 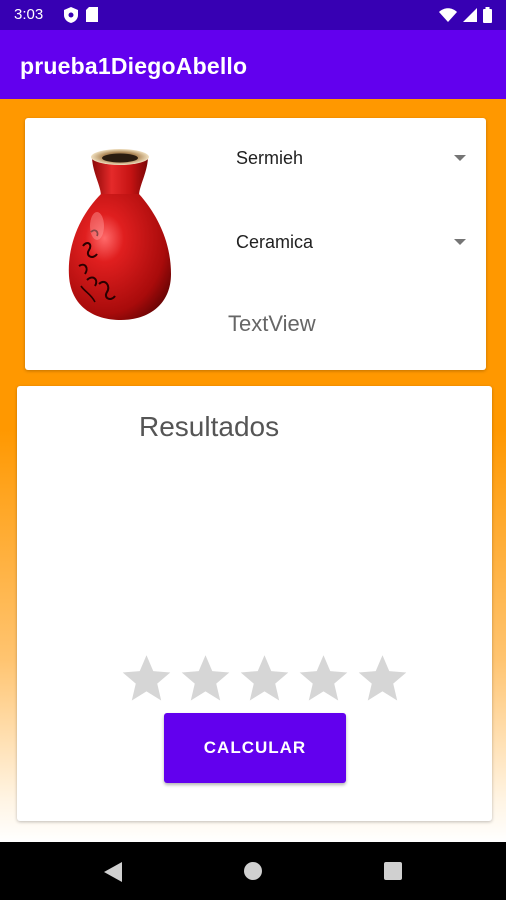 I want to click on spinner-vendor-value: Sermieh, so click(x=270, y=158).